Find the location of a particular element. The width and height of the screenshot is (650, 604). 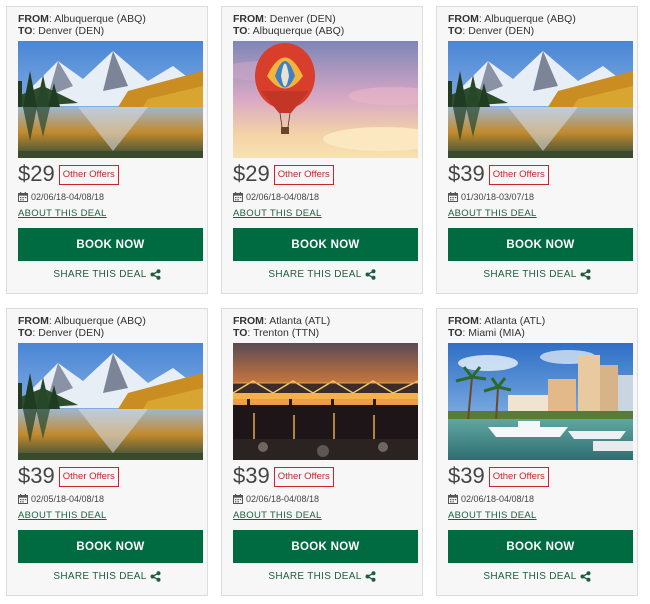

route-from: FROM: Atlanta (ATL) is located at coordinates (282, 321).